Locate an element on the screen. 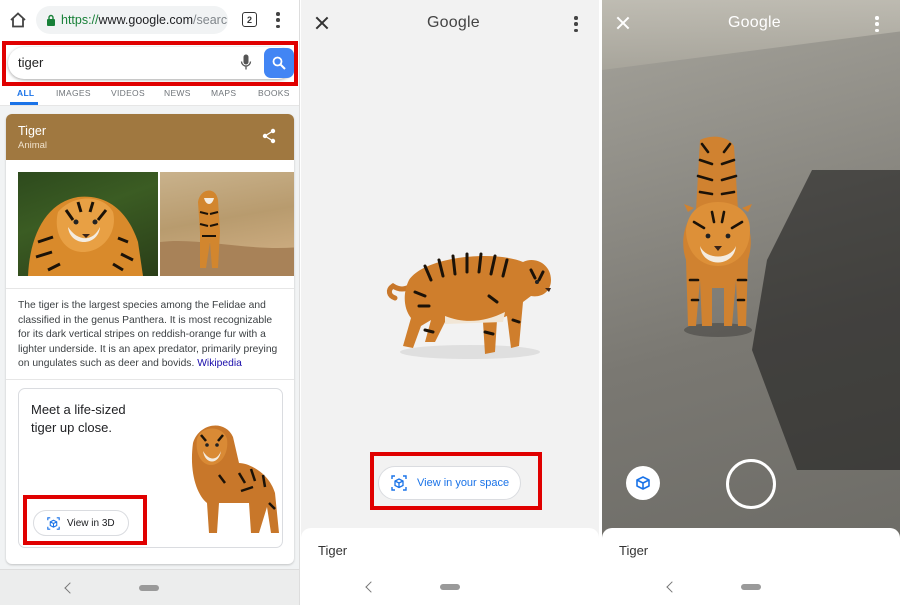  viewer-title: Google is located at coordinates (453, 22).